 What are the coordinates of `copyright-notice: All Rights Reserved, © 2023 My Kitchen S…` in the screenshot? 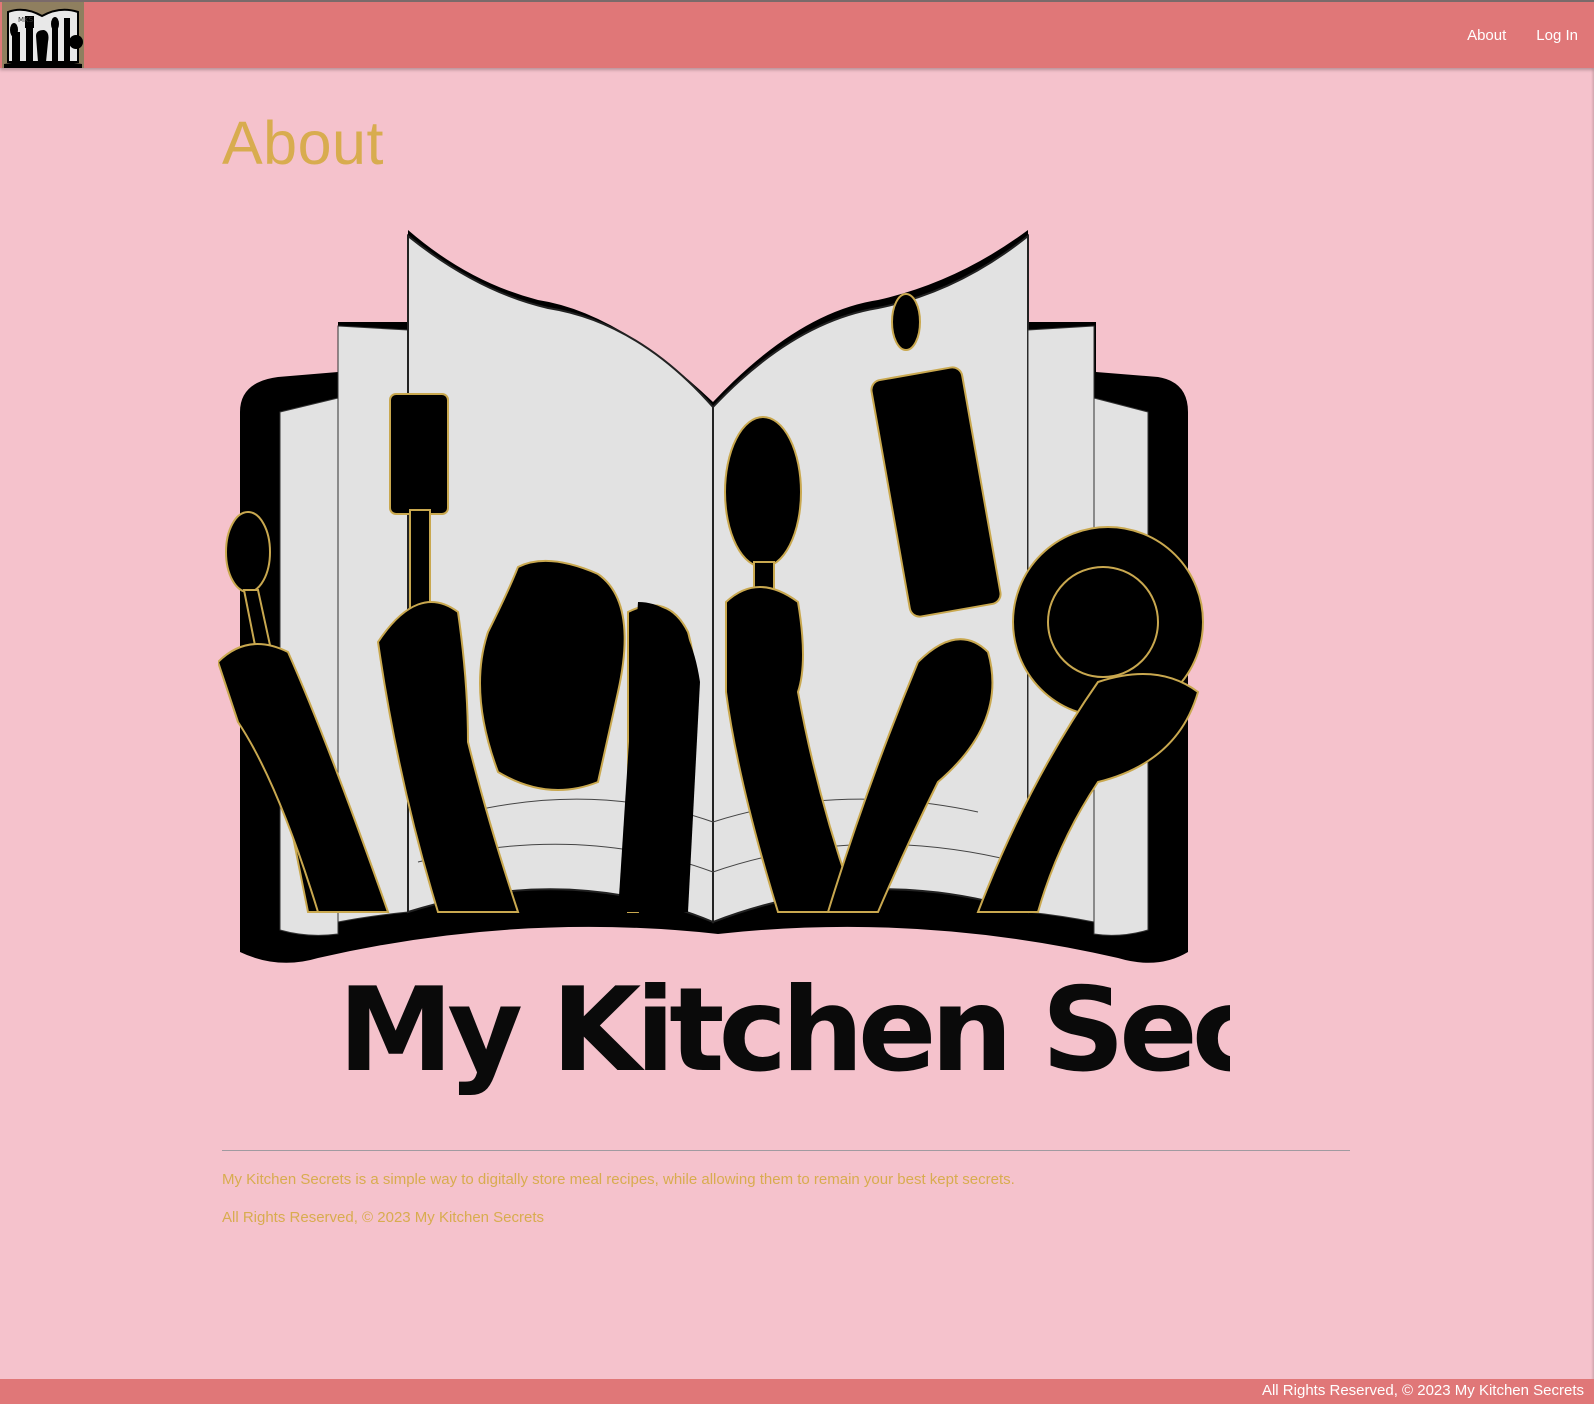 It's located at (383, 1217).